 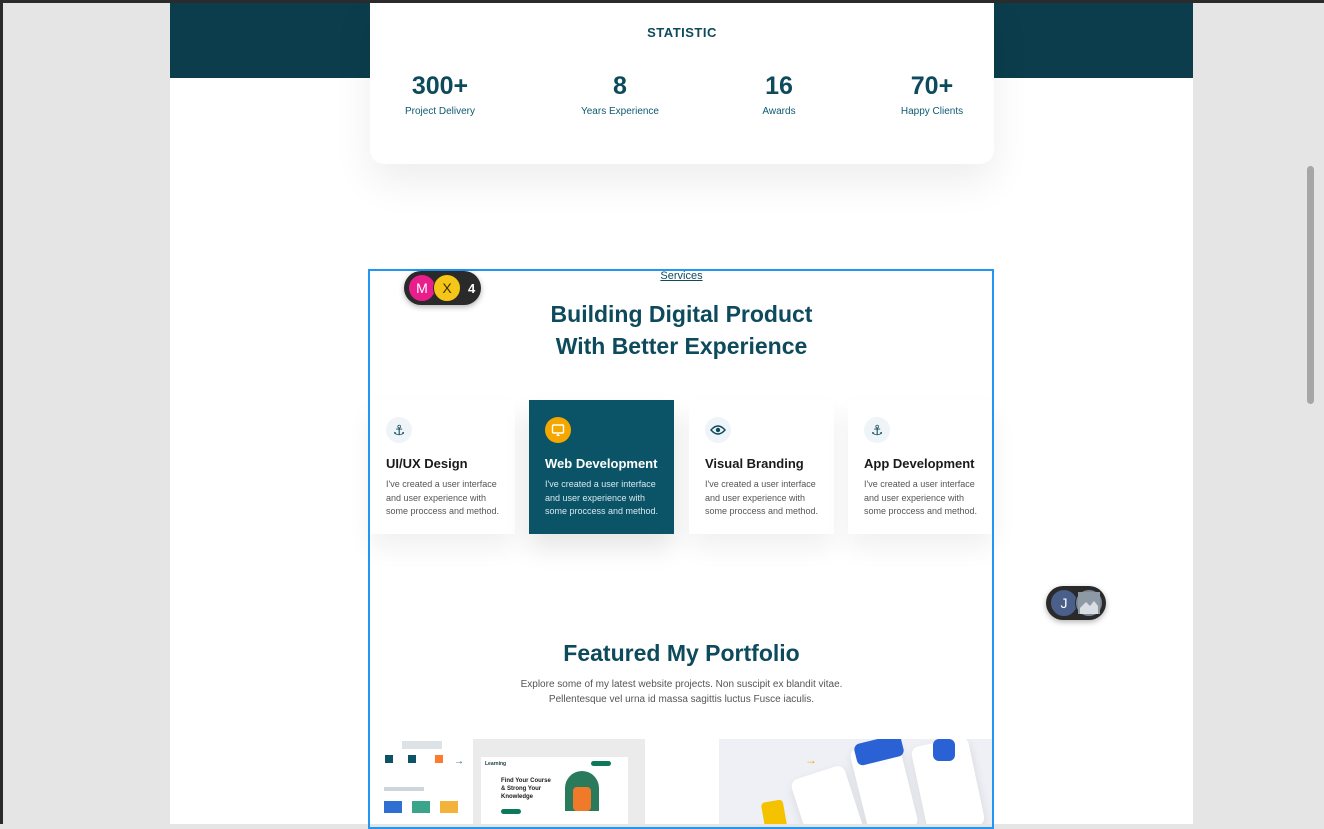 I want to click on stat-value: 300+, so click(x=440, y=86).